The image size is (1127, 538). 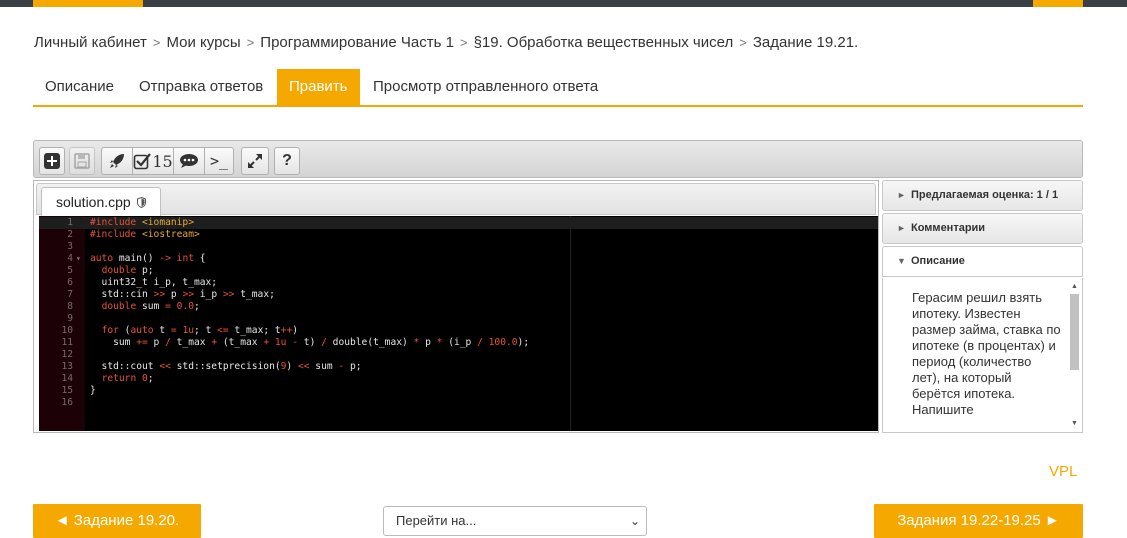 What do you see at coordinates (93, 390) in the screenshot?
I see `code-text: }` at bounding box center [93, 390].